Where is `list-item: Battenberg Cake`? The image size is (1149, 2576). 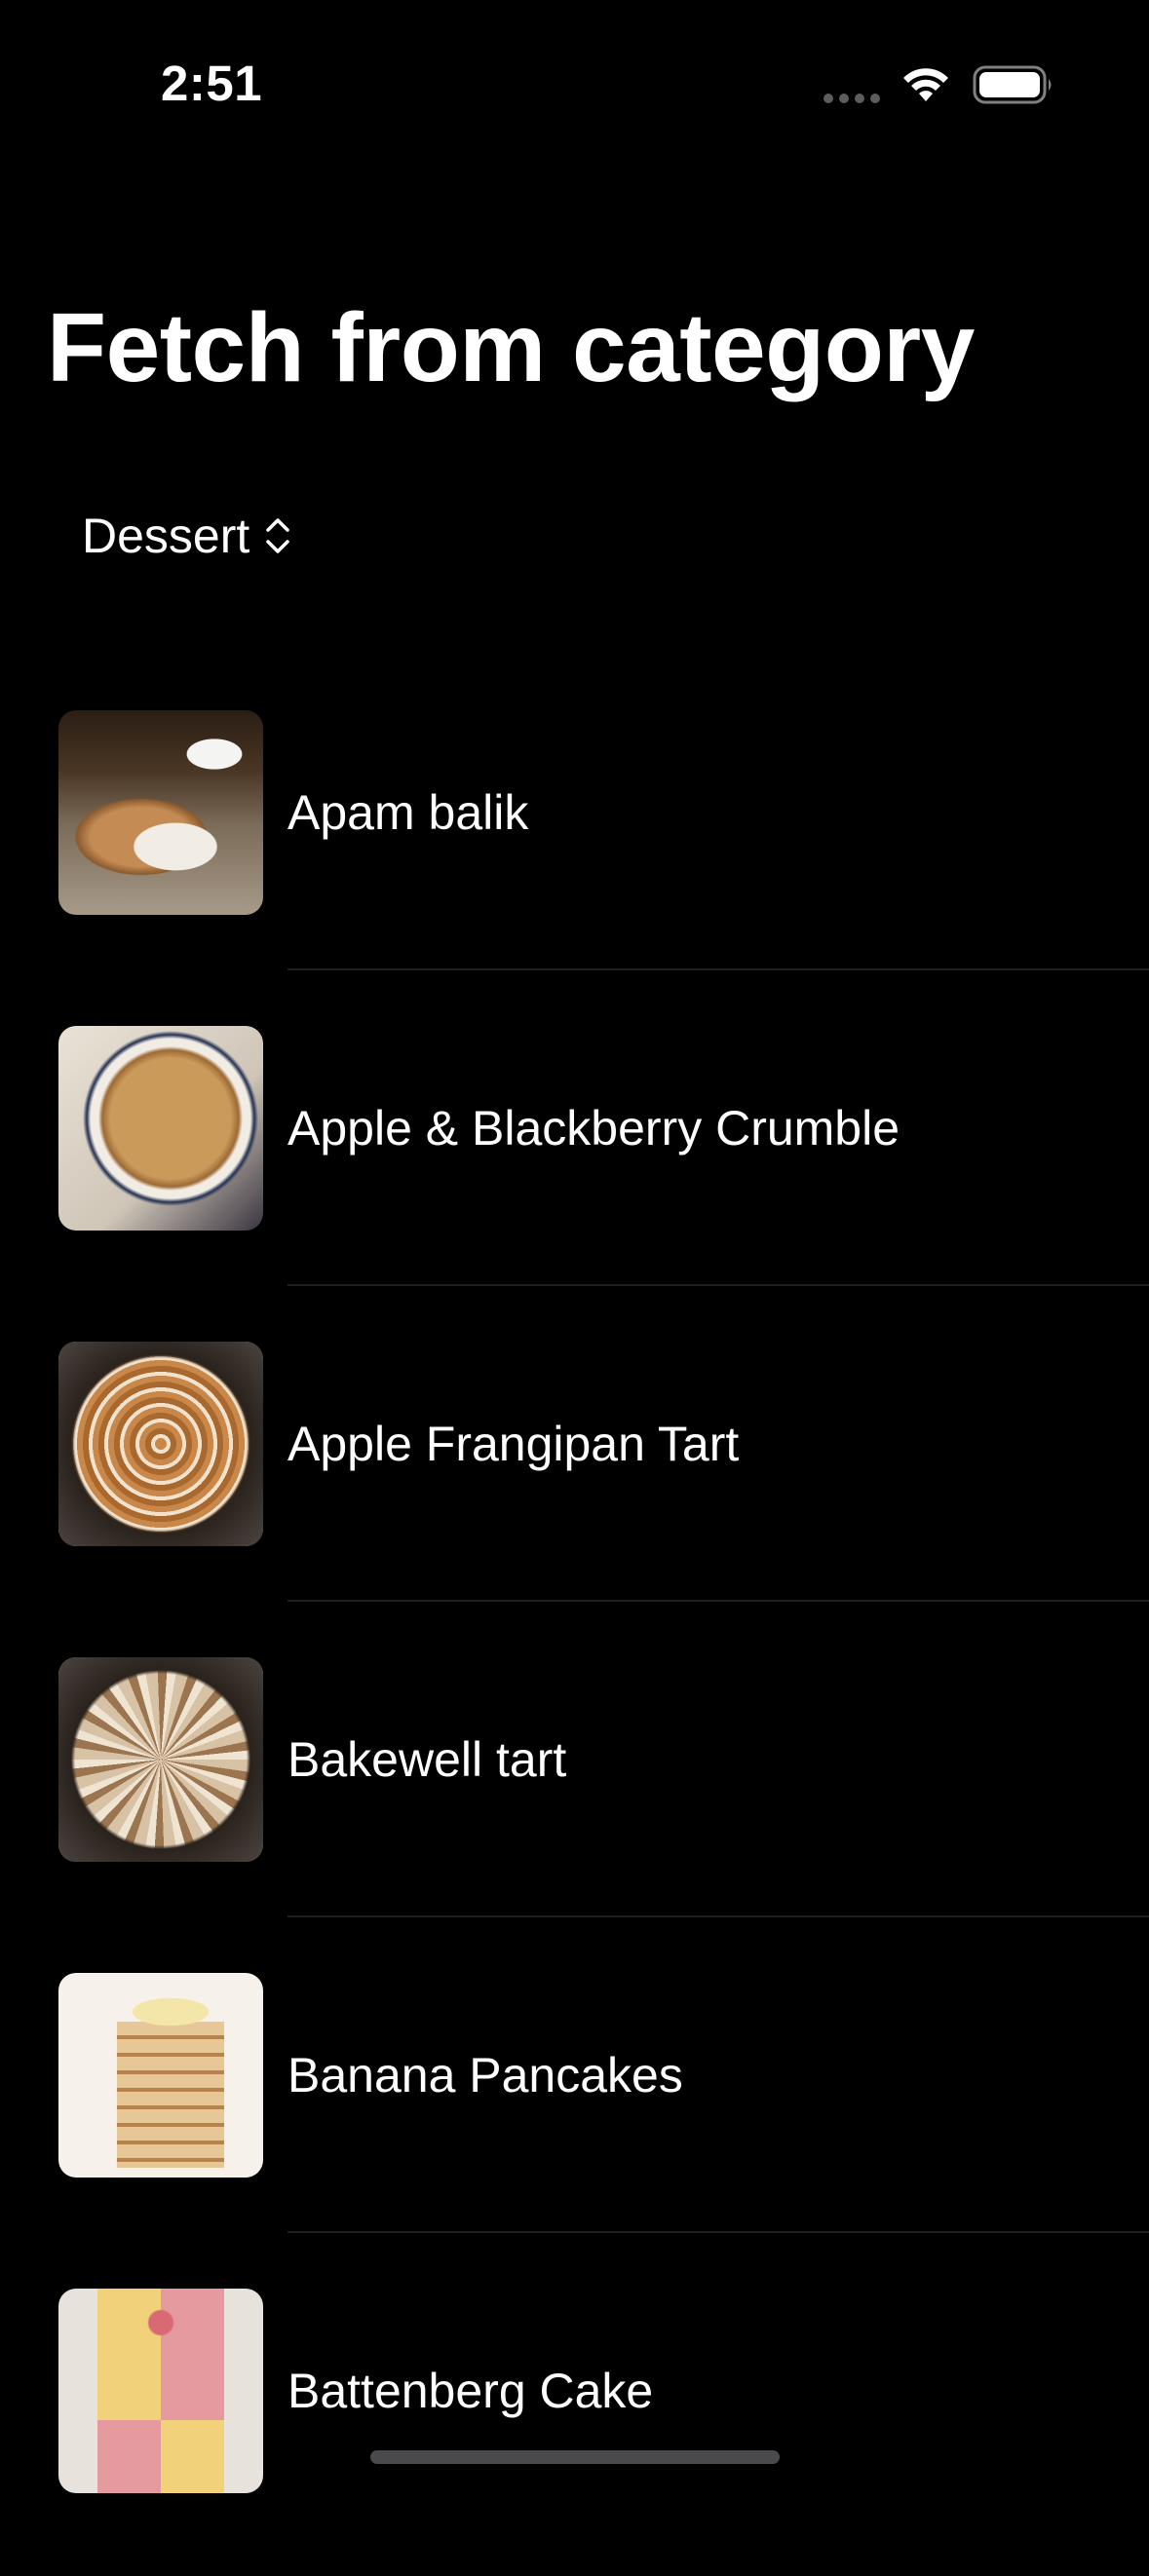
list-item: Battenberg Cake is located at coordinates (574, 2418).